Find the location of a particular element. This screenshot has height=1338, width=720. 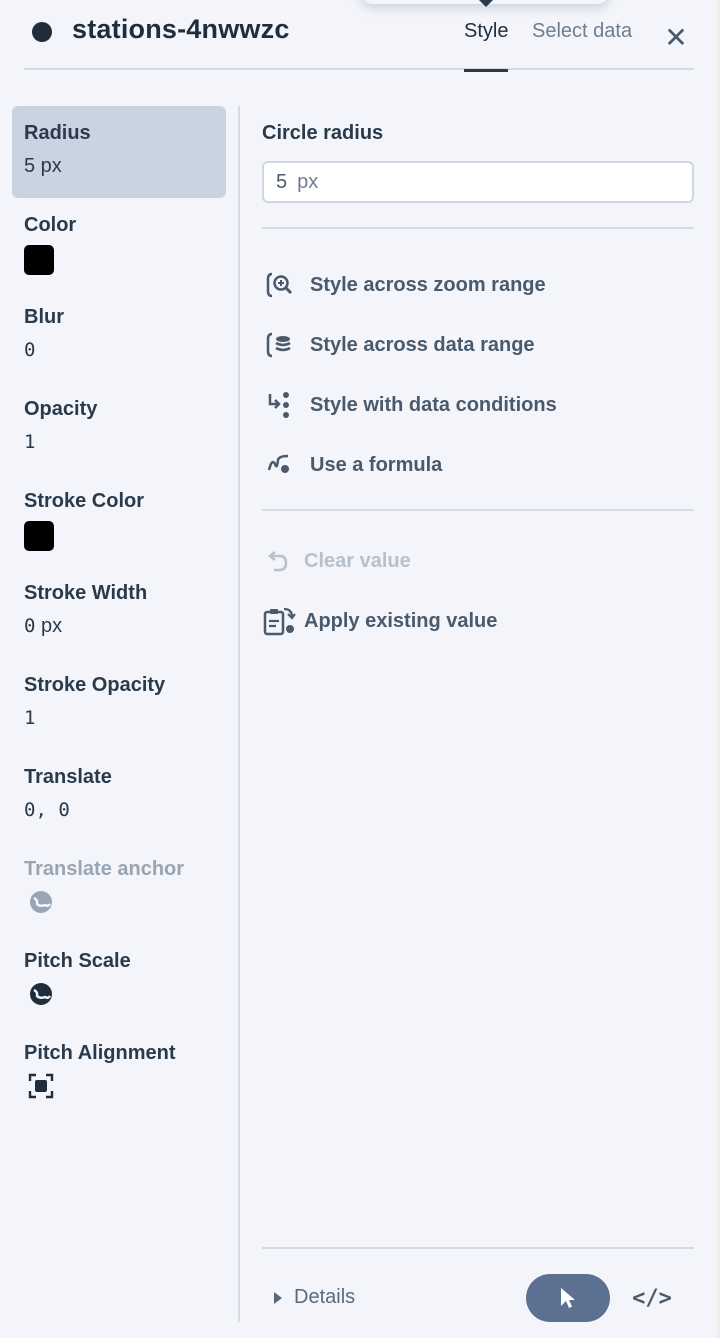

property-label: Radius is located at coordinates (57, 133).